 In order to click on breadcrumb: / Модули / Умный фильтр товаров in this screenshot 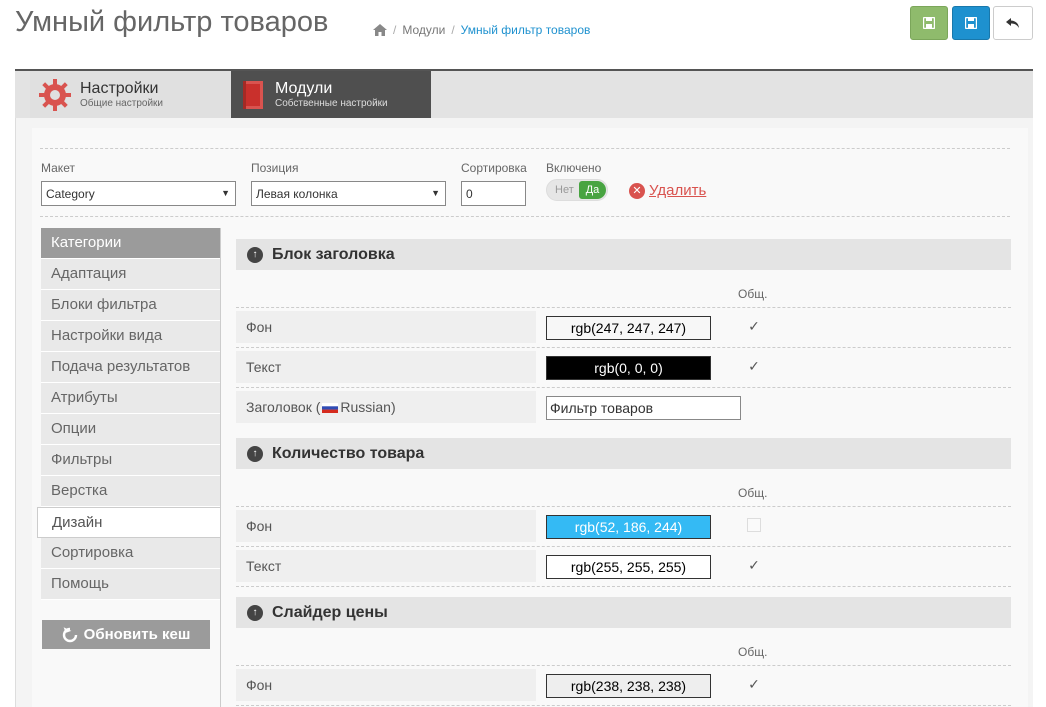, I will do `click(481, 30)`.